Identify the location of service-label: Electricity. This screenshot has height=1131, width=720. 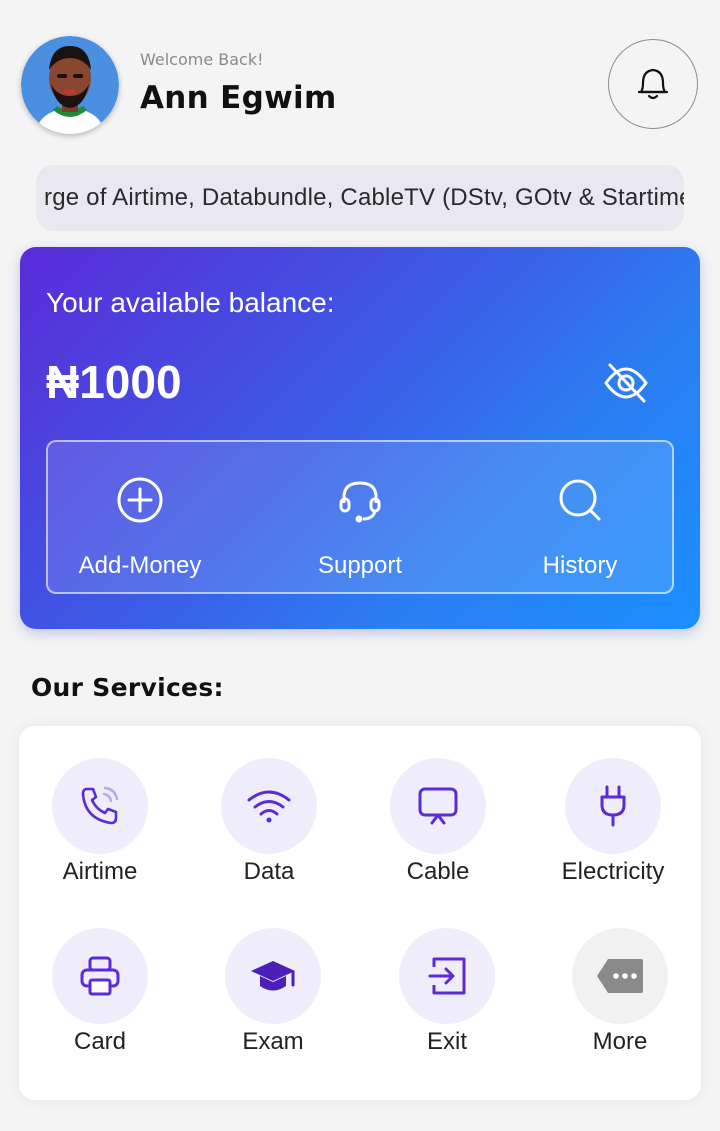
(613, 871).